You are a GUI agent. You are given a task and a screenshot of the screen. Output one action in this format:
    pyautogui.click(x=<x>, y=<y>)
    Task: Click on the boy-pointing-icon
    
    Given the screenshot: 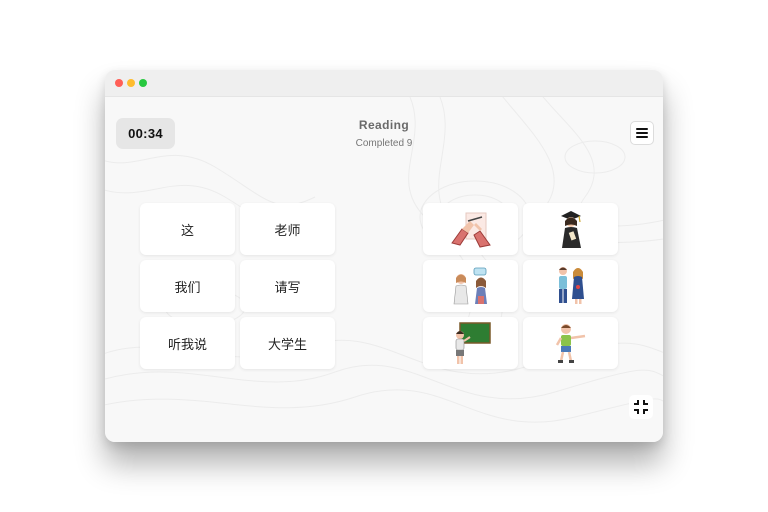 What is the action you would take?
    pyautogui.click(x=570, y=343)
    